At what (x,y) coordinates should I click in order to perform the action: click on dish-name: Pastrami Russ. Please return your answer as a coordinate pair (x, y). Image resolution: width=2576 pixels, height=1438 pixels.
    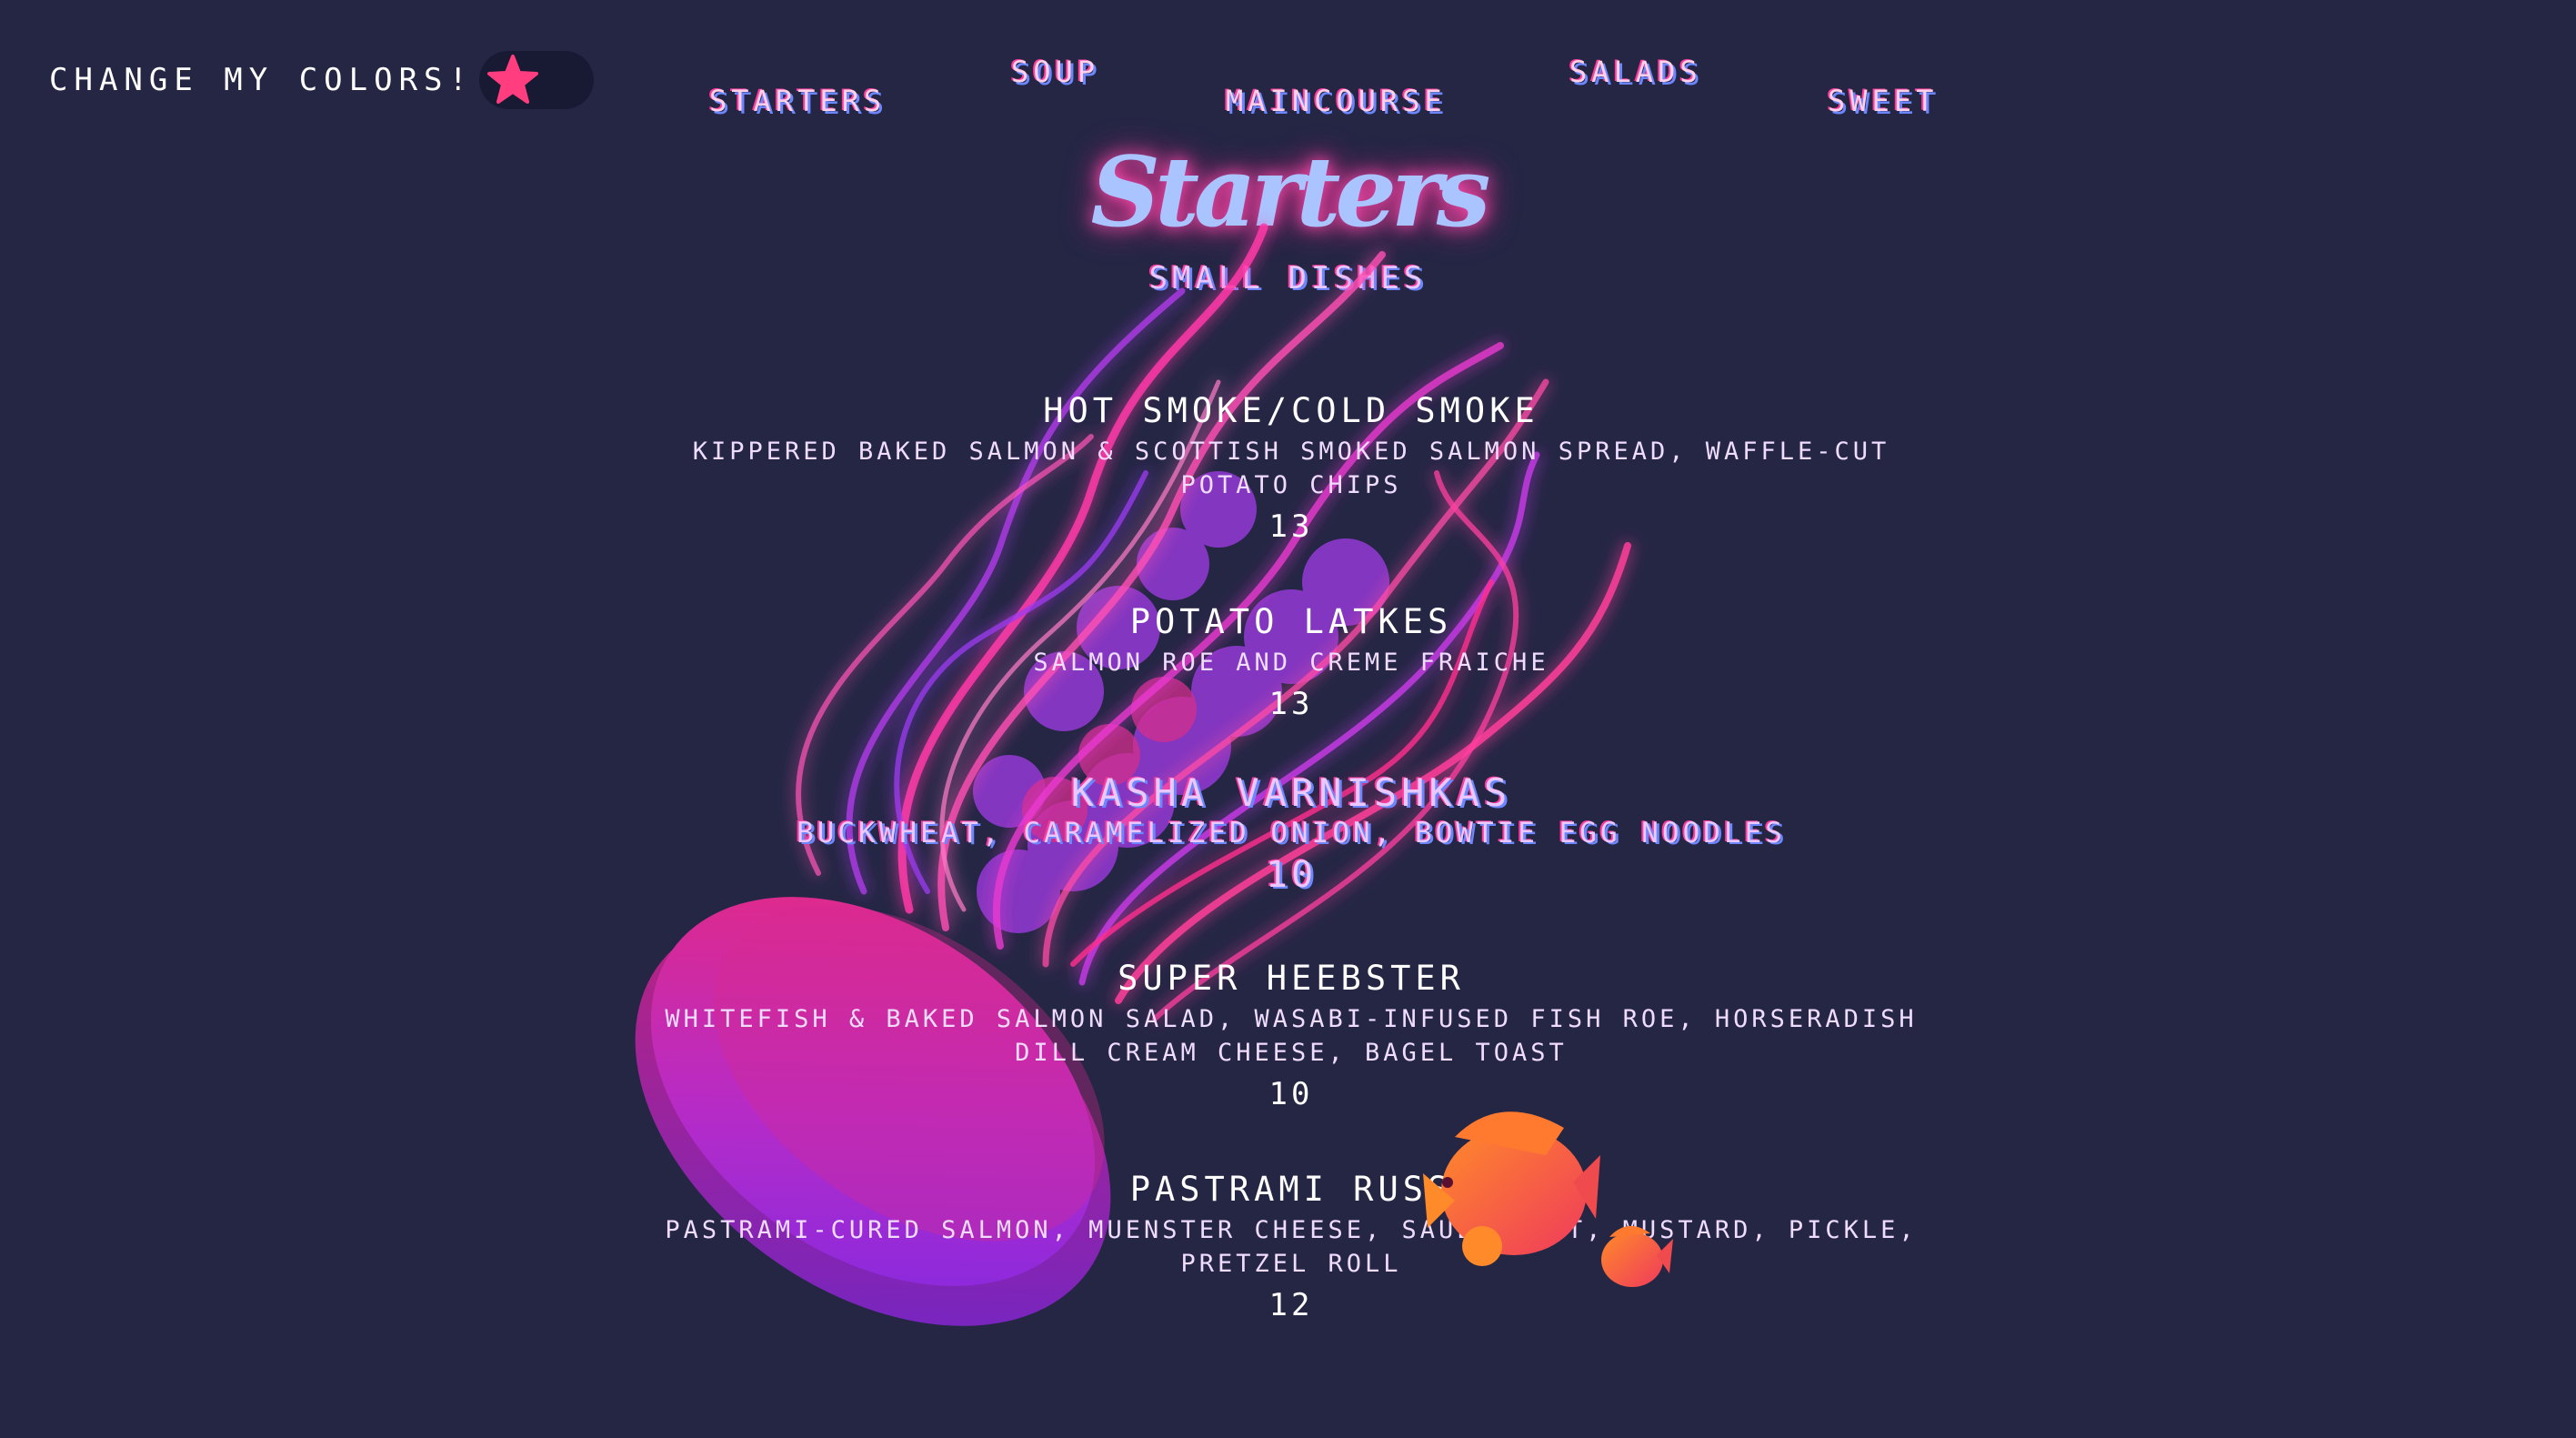
    Looking at the image, I should click on (1291, 1189).